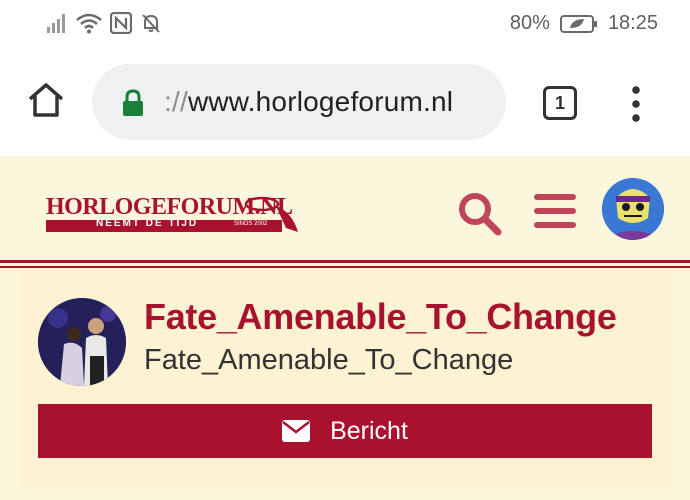  Describe the element at coordinates (271, 214) in the screenshot. I see `logo-swoosh-icon` at that location.